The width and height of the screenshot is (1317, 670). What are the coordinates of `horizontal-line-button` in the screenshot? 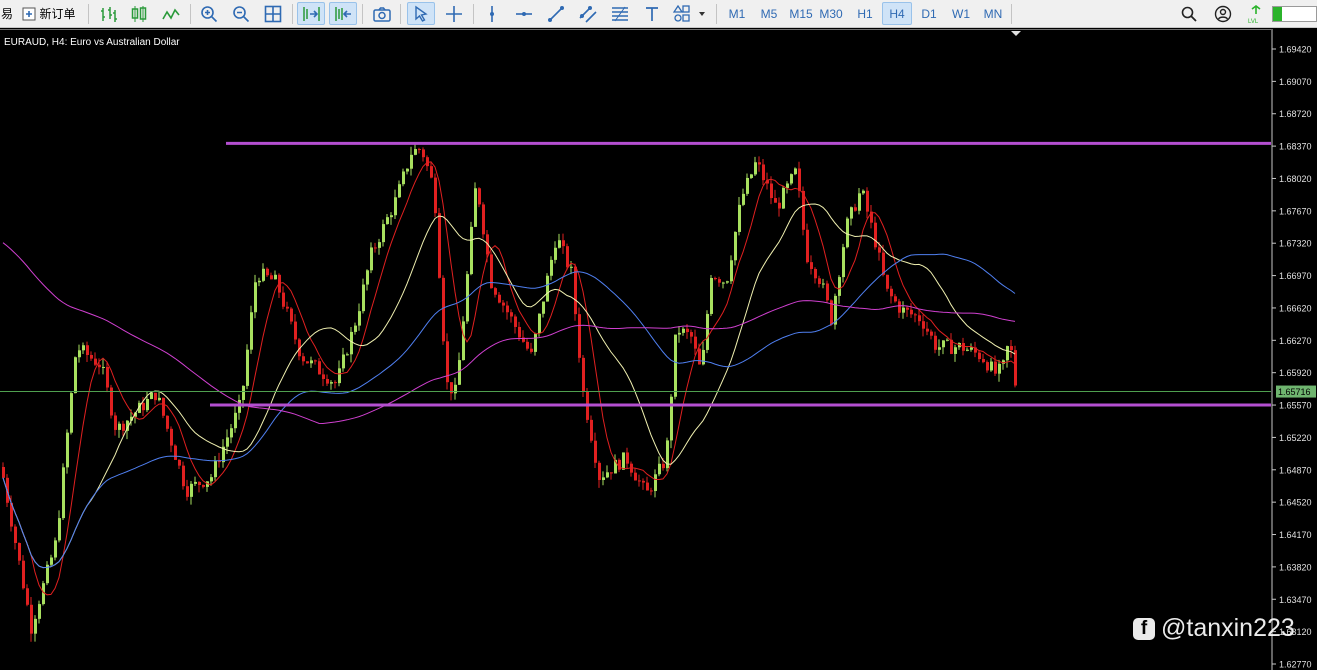 It's located at (524, 13).